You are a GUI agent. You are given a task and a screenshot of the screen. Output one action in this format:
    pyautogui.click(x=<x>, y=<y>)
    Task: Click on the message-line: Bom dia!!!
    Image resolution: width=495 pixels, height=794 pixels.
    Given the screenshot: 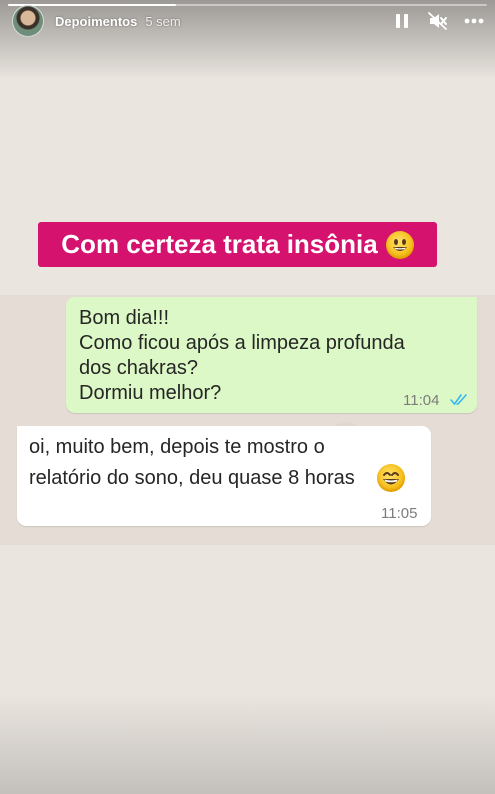 What is the action you would take?
    pyautogui.click(x=124, y=318)
    